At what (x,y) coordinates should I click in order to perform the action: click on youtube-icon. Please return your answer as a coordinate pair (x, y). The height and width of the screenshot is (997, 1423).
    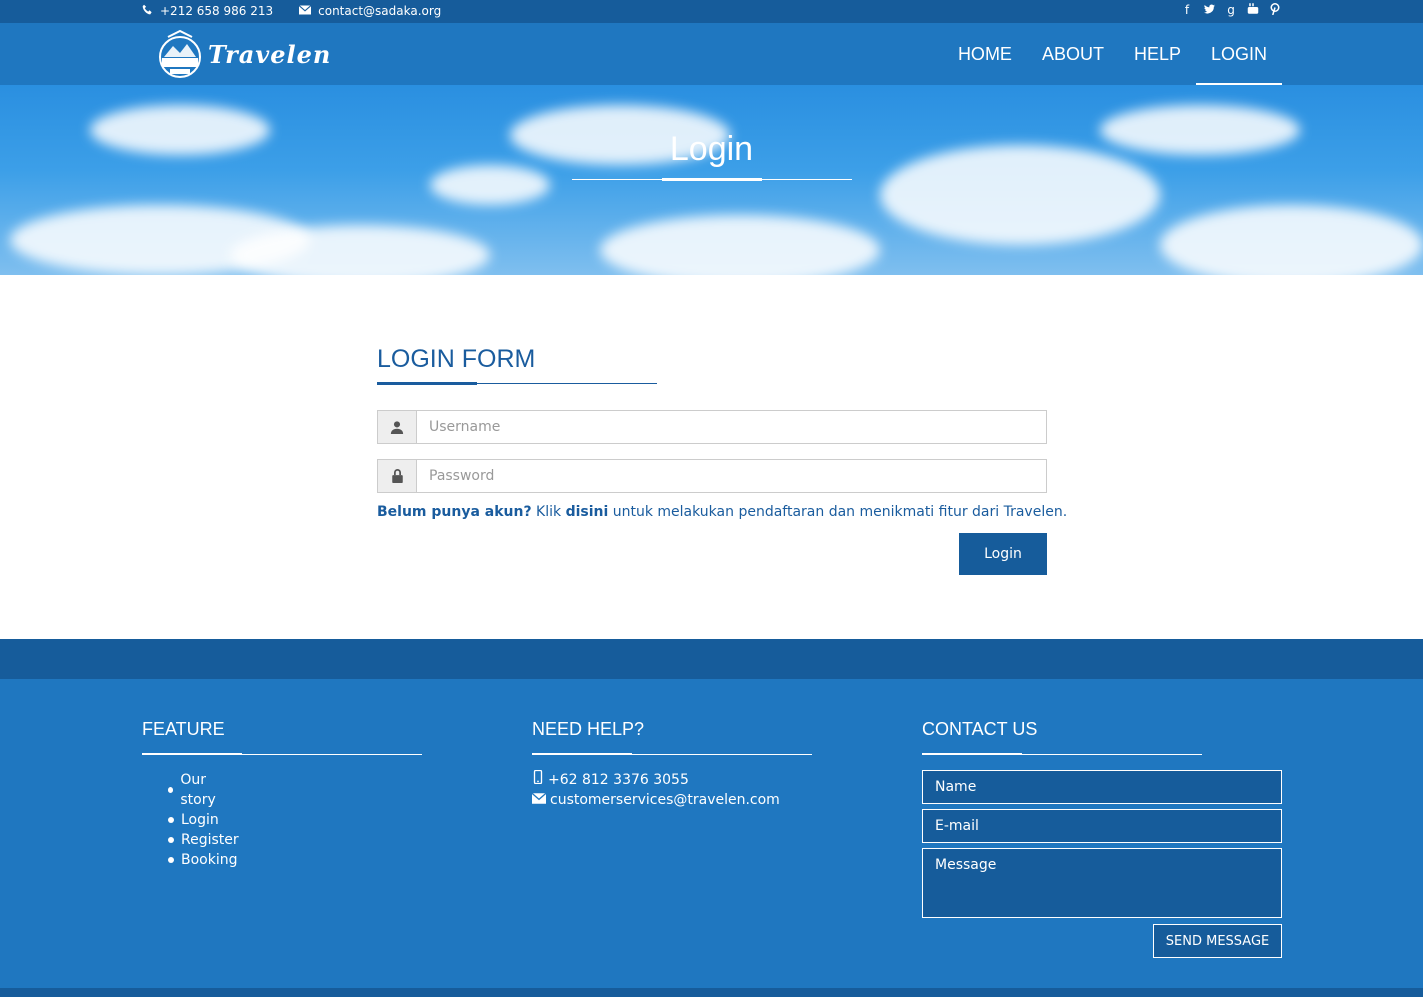
    Looking at the image, I should click on (1253, 10).